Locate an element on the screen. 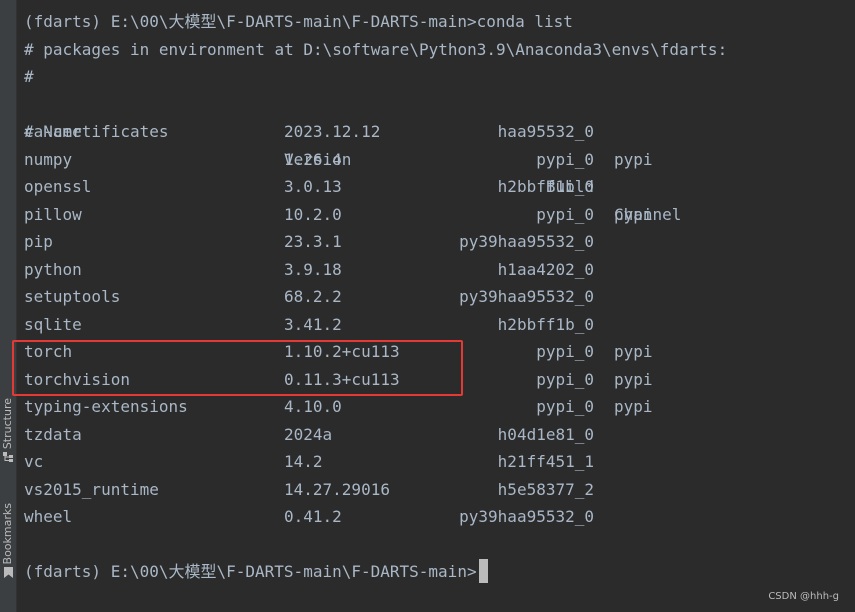 Image resolution: width=855 pixels, height=612 pixels. side-tool-strip: Structure Bookmarks is located at coordinates (8, 306).